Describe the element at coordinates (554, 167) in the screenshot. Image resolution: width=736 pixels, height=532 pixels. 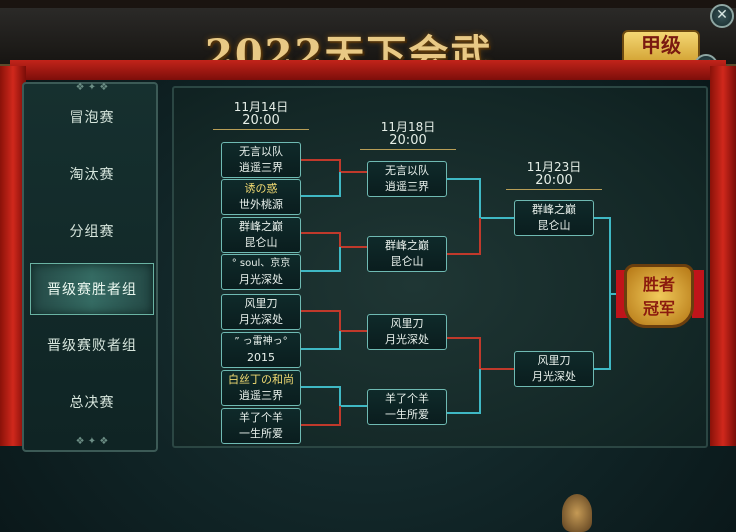
I see `round3-date-label: 11月23日` at that location.